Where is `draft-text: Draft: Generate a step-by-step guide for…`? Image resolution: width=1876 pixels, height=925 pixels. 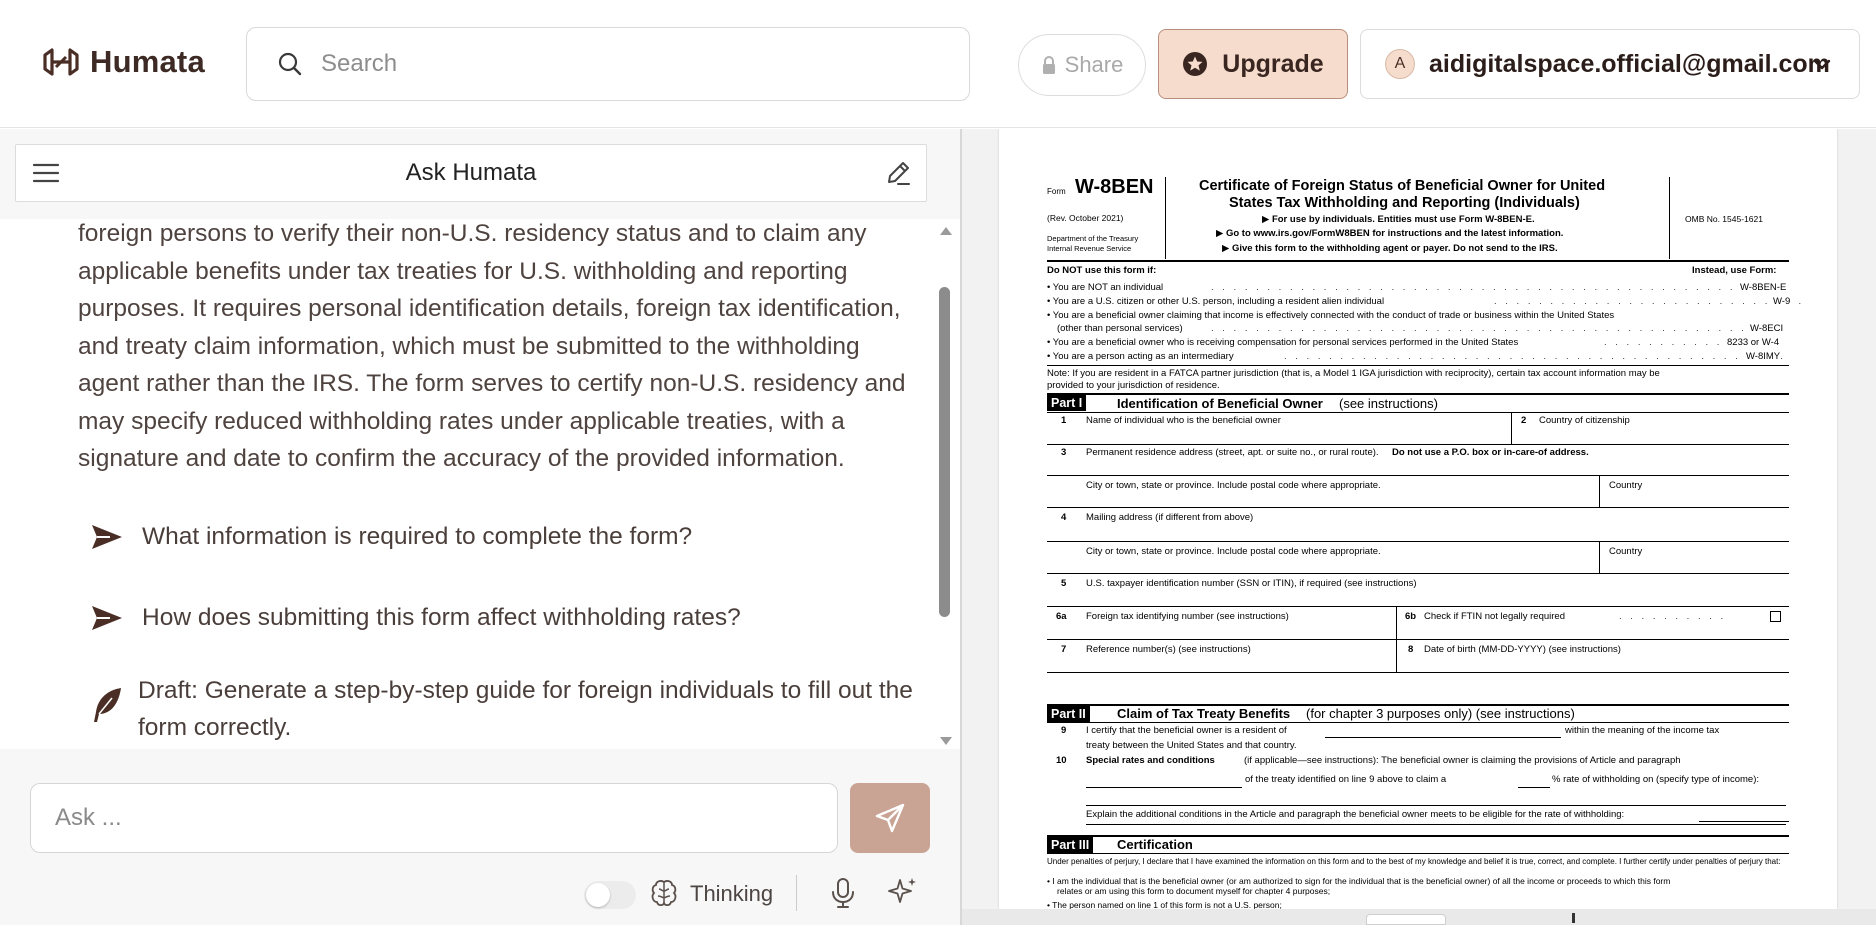 draft-text: Draft: Generate a step-by-step guide for… is located at coordinates (525, 709).